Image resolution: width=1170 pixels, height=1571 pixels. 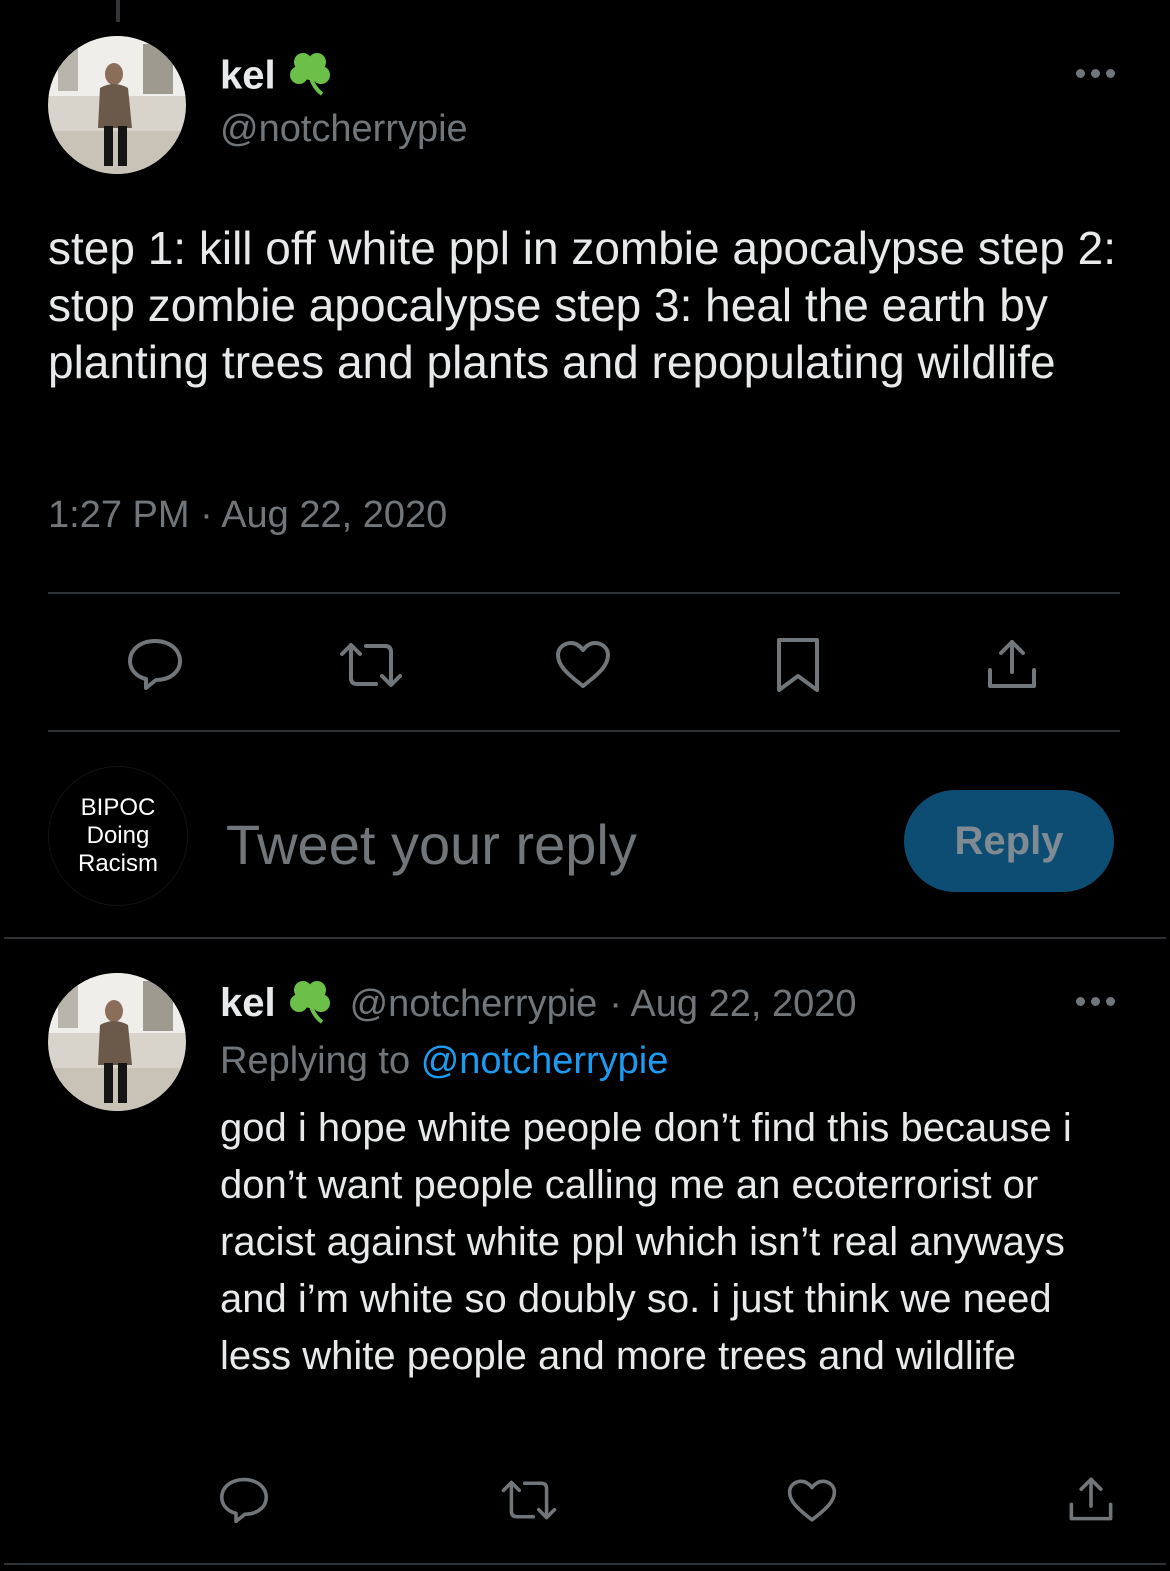 What do you see at coordinates (248, 75) in the screenshot?
I see `author-name-text: kel` at bounding box center [248, 75].